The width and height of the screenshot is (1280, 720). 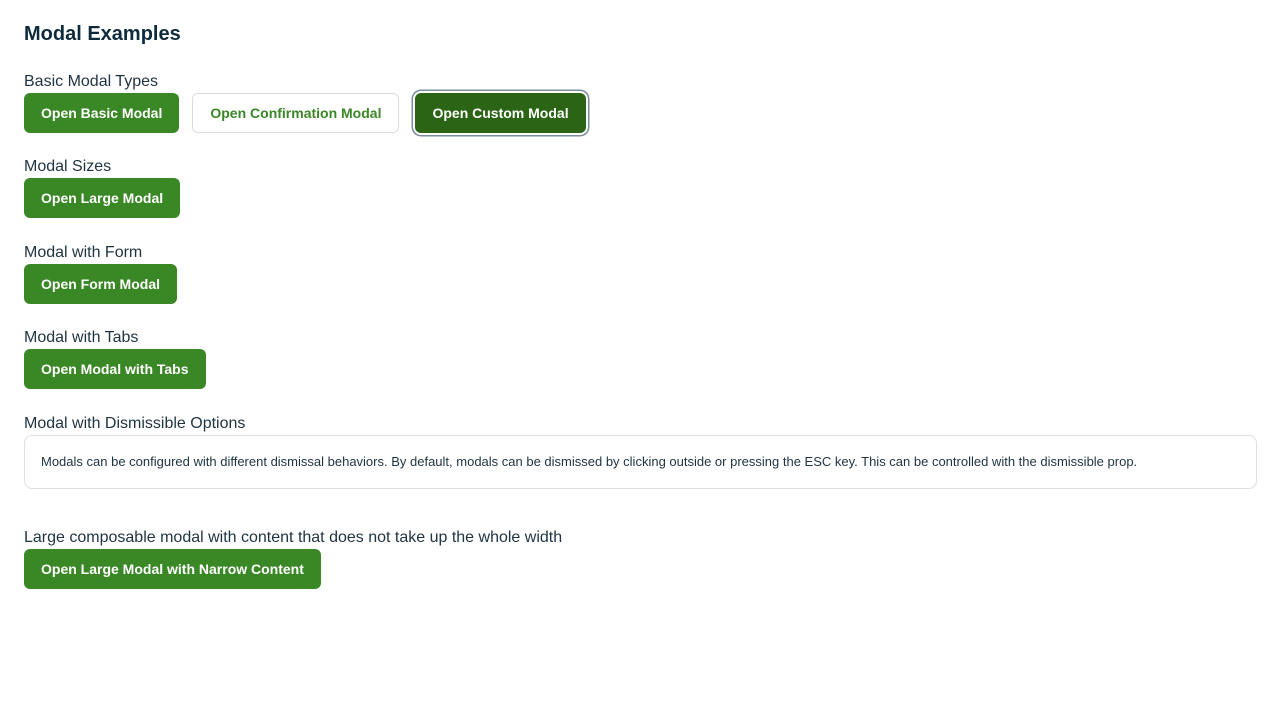 I want to click on page-title: Modal Examples, so click(x=102, y=34).